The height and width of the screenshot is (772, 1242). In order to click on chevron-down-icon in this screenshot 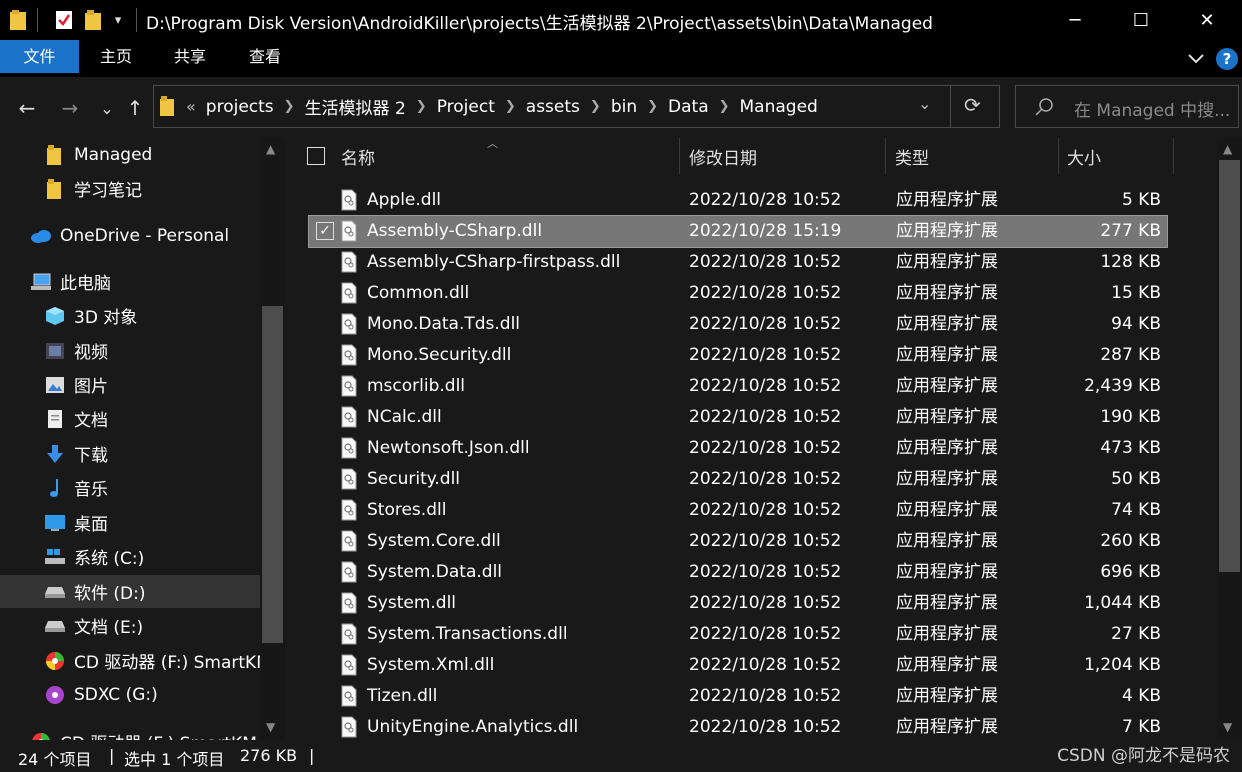, I will do `click(1197, 58)`.